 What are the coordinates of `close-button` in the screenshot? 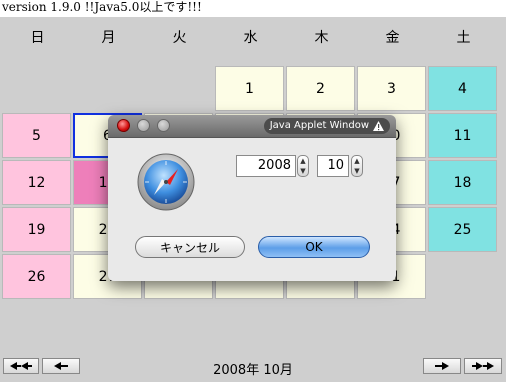 It's located at (123, 125).